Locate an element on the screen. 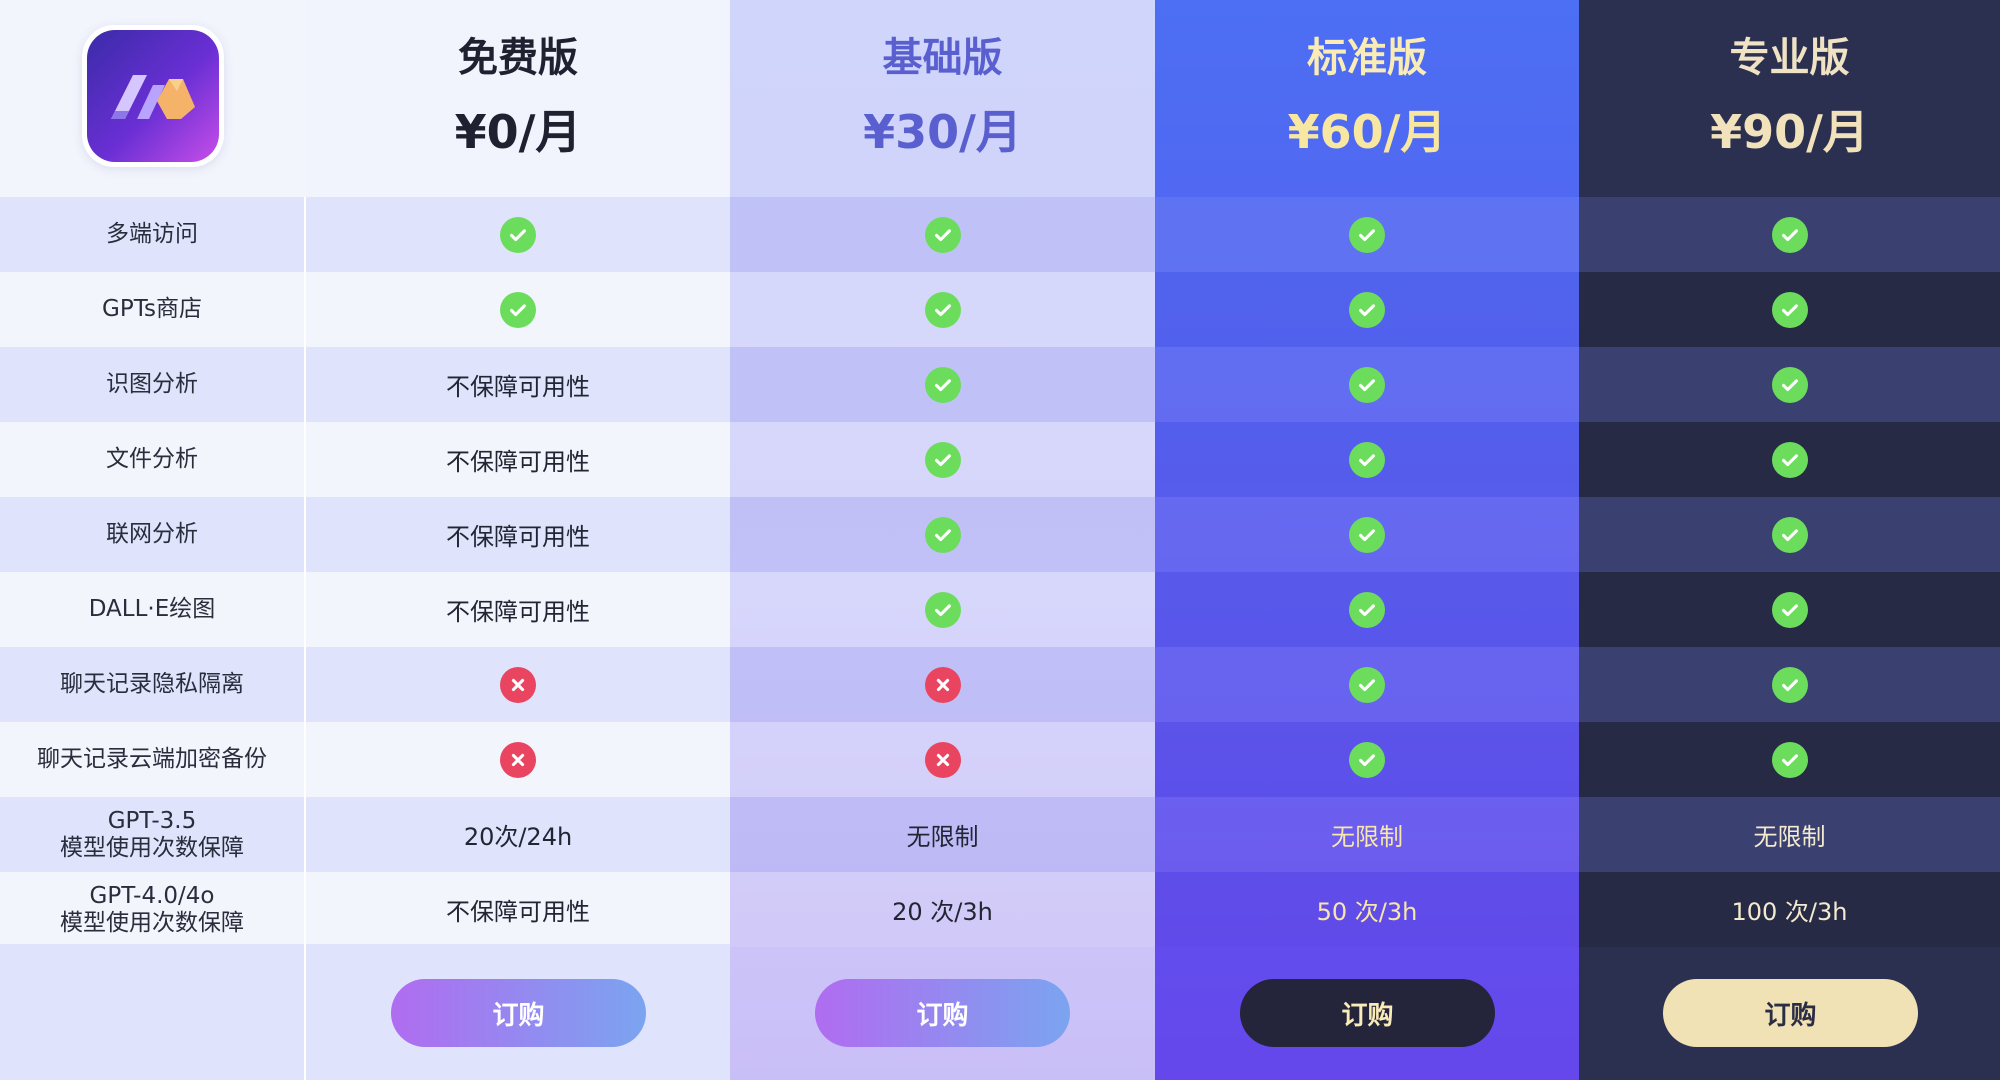 This screenshot has height=1080, width=2000. feature-row: 文件分析 不保障可用性 is located at coordinates (1000, 459).